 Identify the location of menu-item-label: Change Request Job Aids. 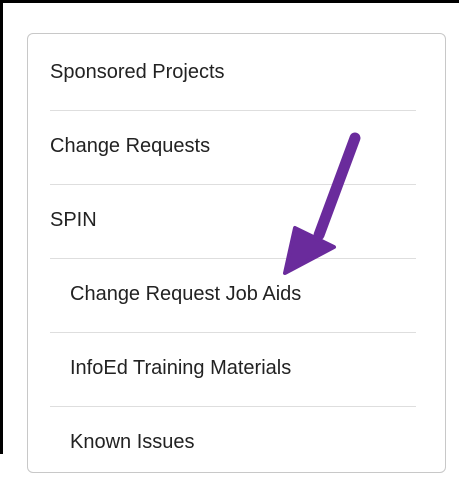
(186, 294).